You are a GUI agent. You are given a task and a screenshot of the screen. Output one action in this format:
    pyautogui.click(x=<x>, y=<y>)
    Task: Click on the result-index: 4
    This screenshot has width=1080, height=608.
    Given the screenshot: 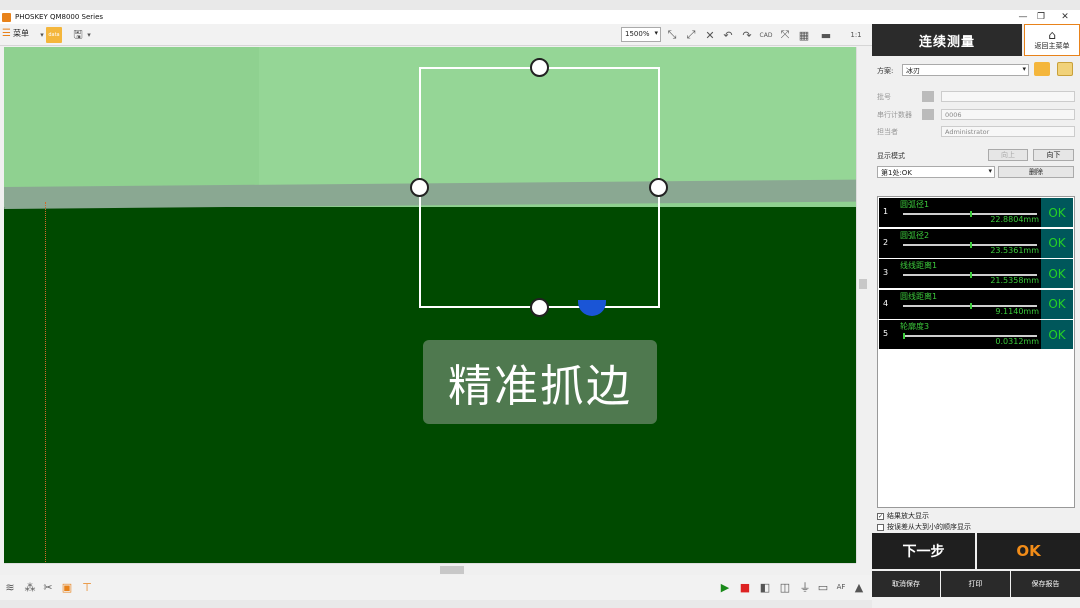 What is the action you would take?
    pyautogui.click(x=886, y=303)
    